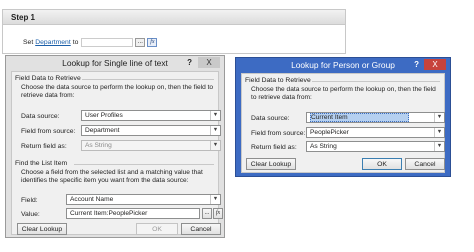 This screenshot has height=252, width=474. What do you see at coordinates (174, 17) in the screenshot?
I see `step-title: Step 1` at bounding box center [174, 17].